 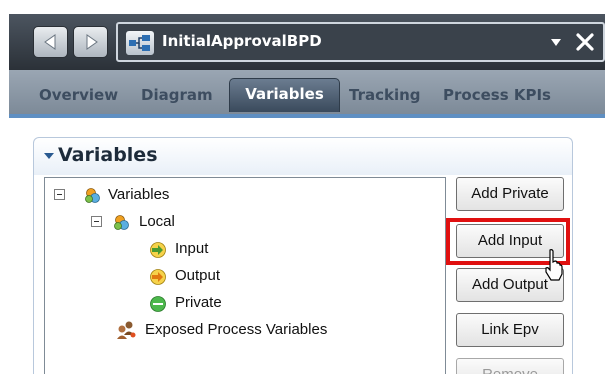 I want to click on tree-item-variables: Variables, so click(x=204, y=196).